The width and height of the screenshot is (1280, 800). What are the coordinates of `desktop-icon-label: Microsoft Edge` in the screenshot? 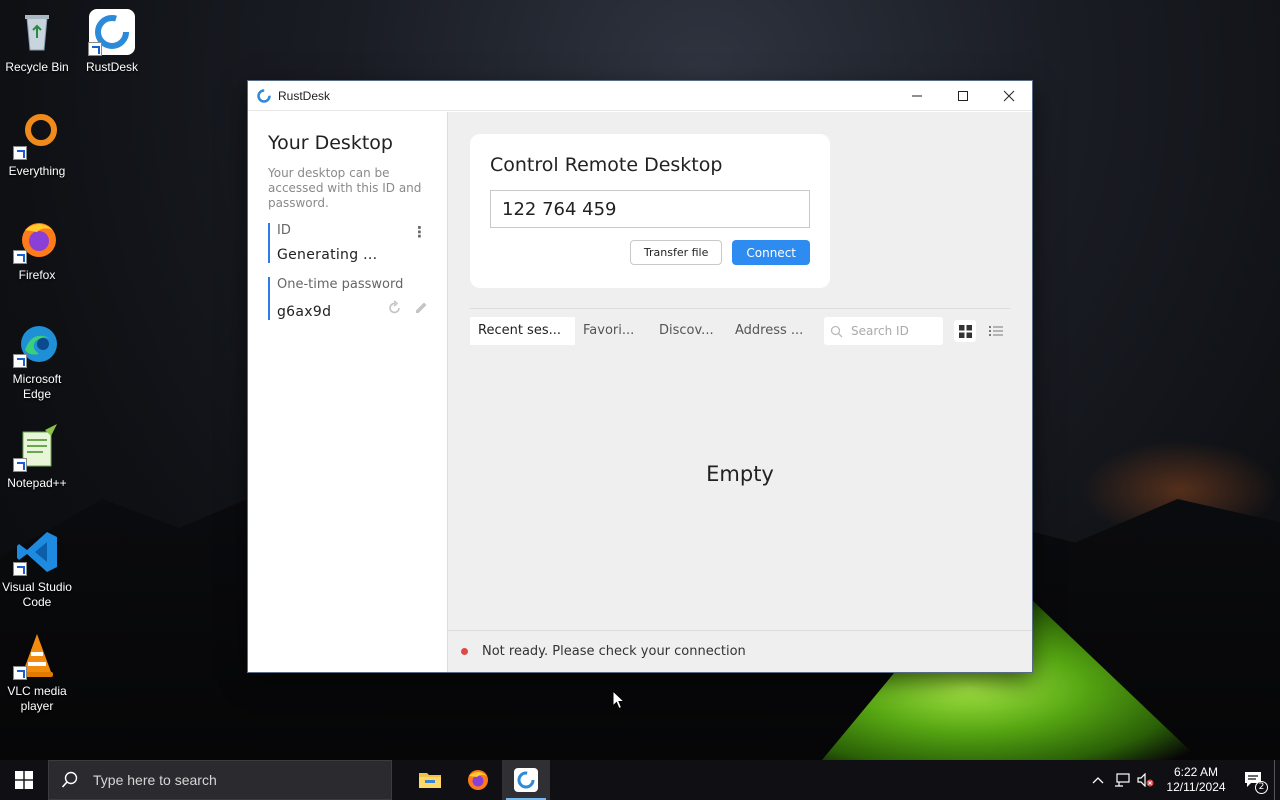 It's located at (37, 386).